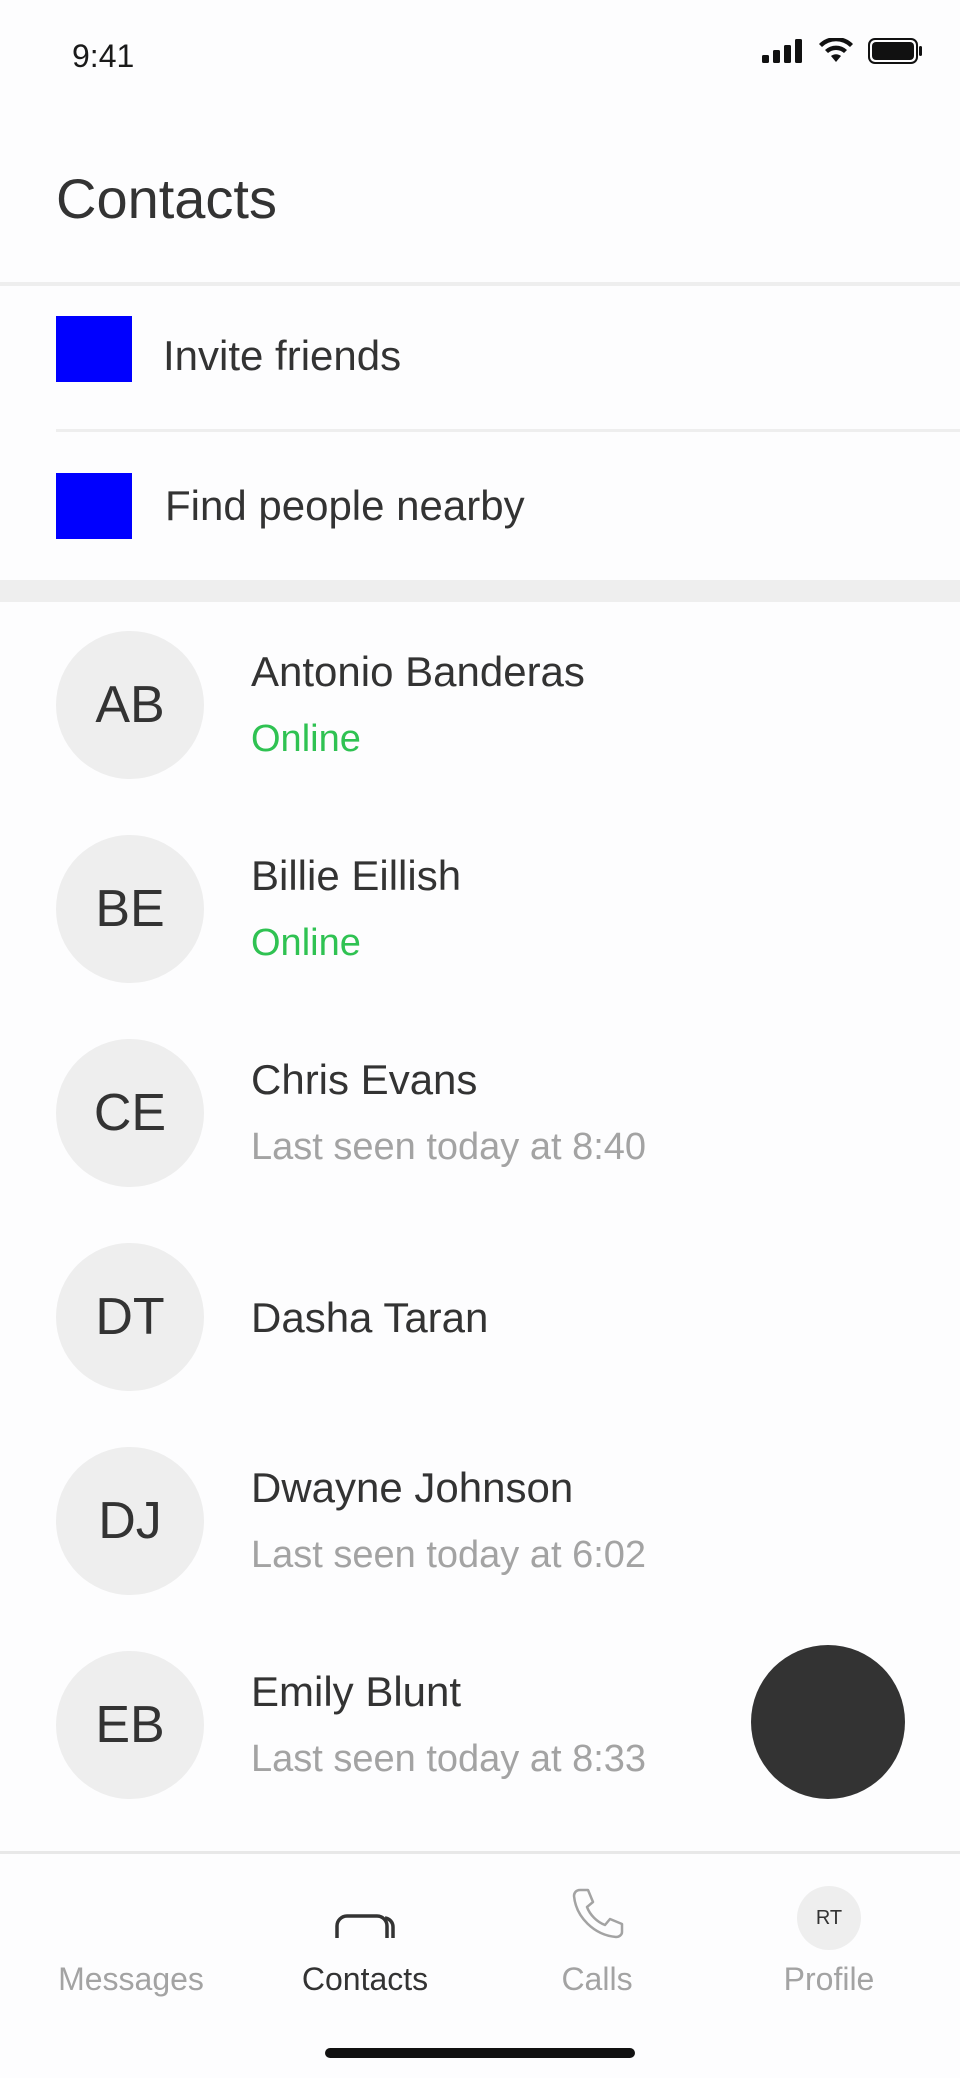 The image size is (960, 2078). I want to click on status-time: 9:41, so click(103, 56).